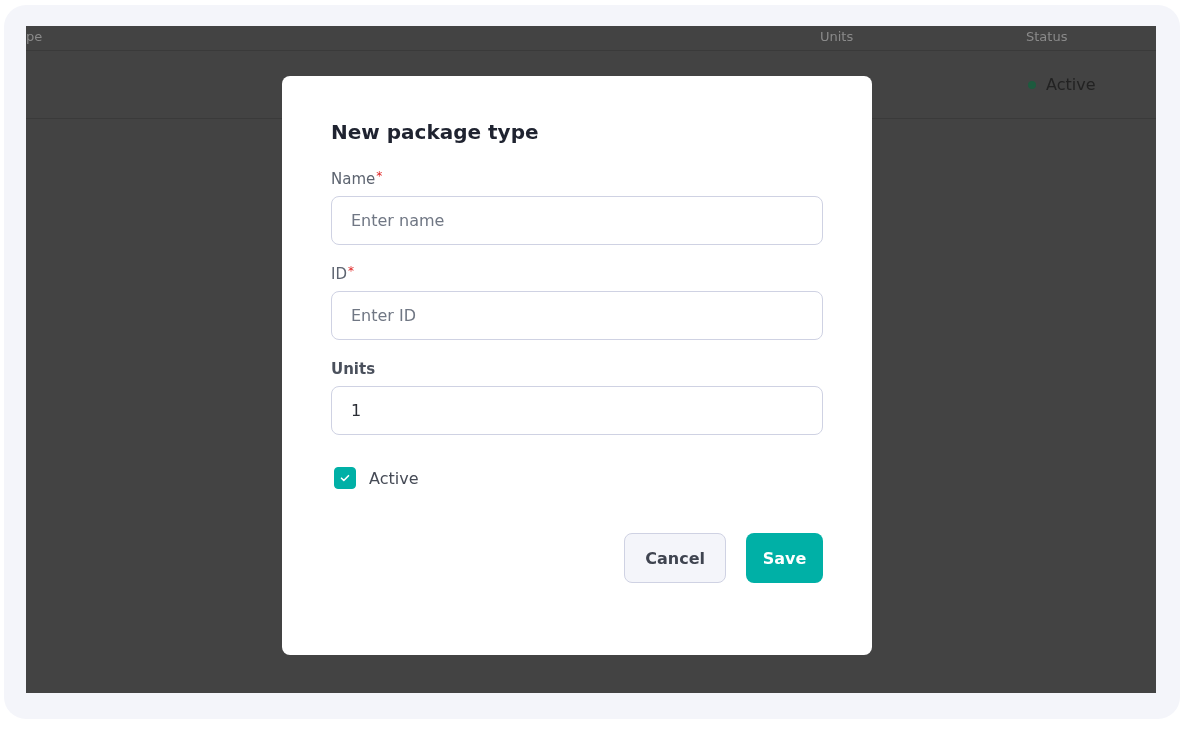 The height and width of the screenshot is (739, 1202). I want to click on column-header: Units, so click(837, 36).